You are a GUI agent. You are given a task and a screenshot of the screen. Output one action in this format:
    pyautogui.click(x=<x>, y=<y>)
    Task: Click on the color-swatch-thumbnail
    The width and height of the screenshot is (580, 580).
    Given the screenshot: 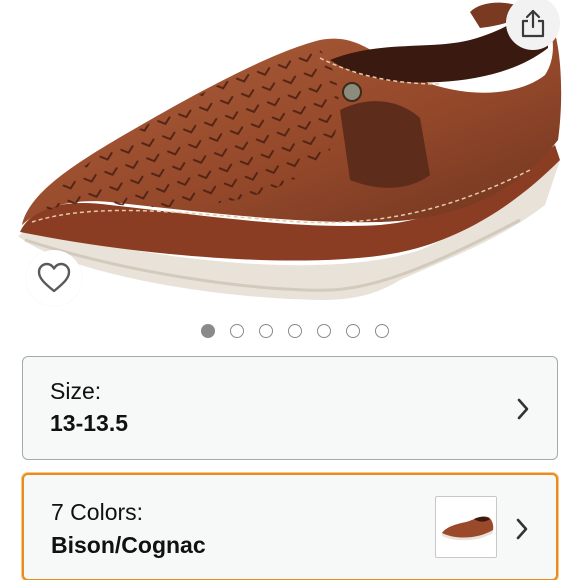 What is the action you would take?
    pyautogui.click(x=466, y=527)
    